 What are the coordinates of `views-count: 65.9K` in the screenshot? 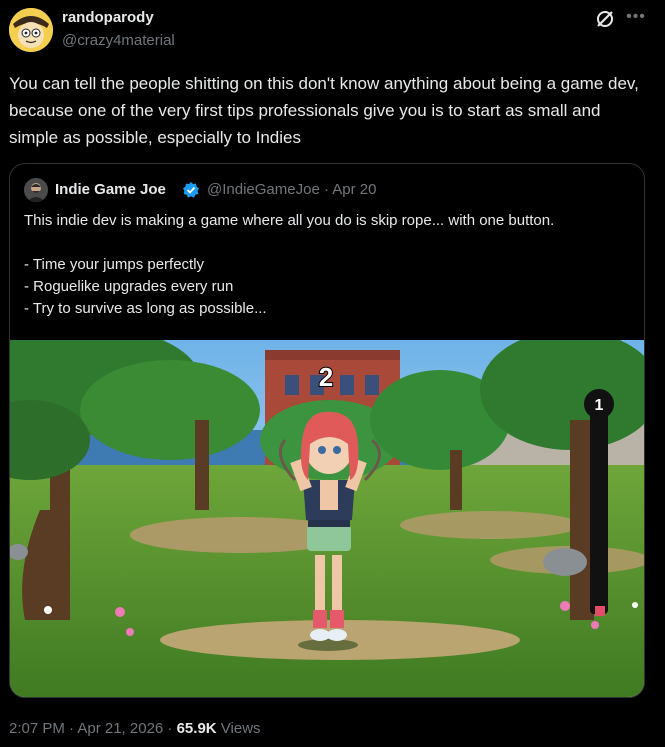 It's located at (196, 728).